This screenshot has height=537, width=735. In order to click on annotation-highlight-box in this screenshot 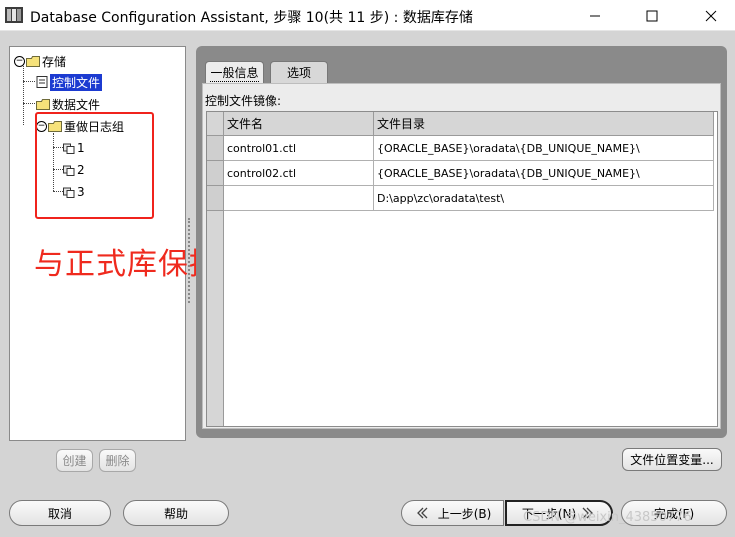, I will do `click(94, 165)`.